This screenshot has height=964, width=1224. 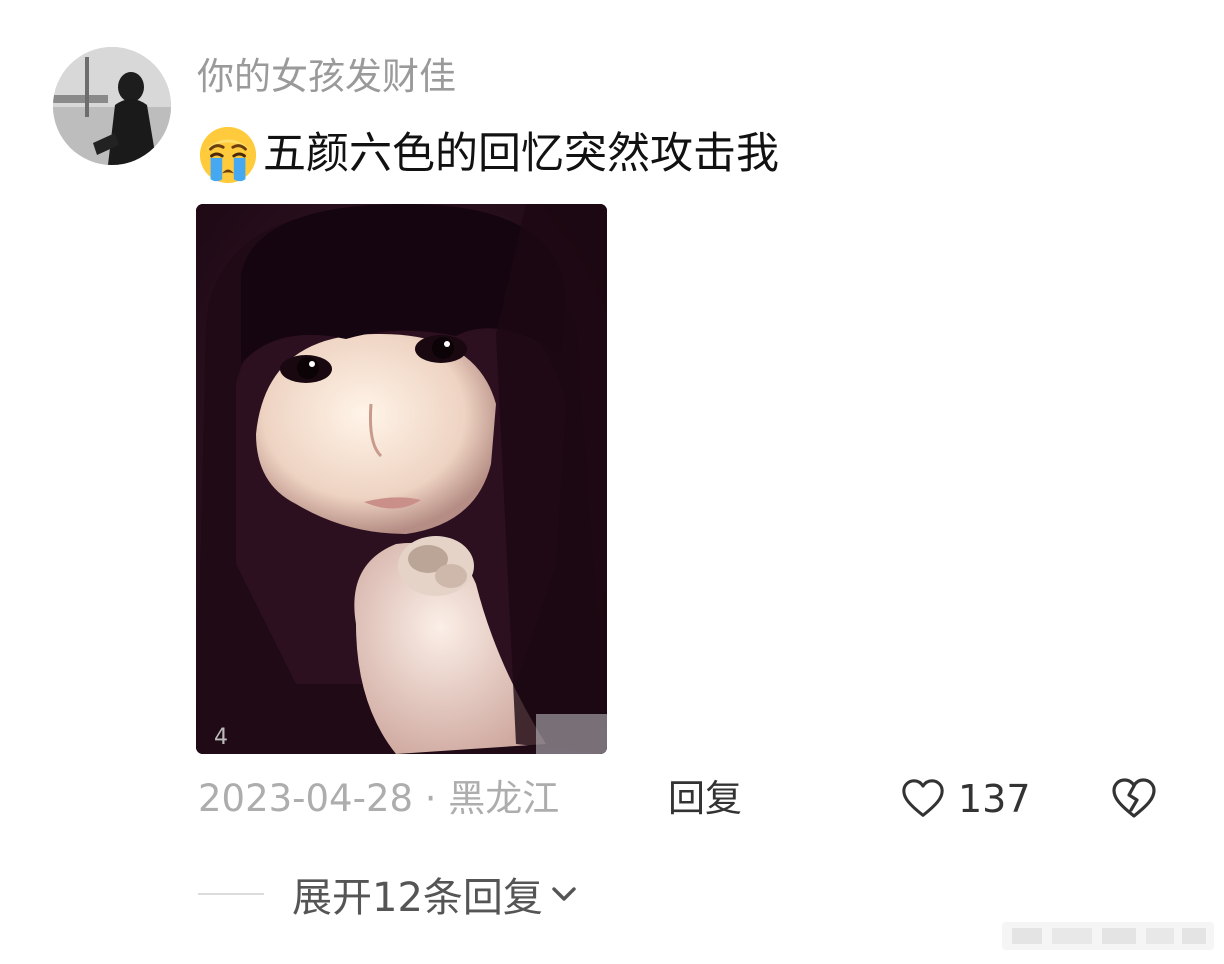 I want to click on divider, so click(x=231, y=894).